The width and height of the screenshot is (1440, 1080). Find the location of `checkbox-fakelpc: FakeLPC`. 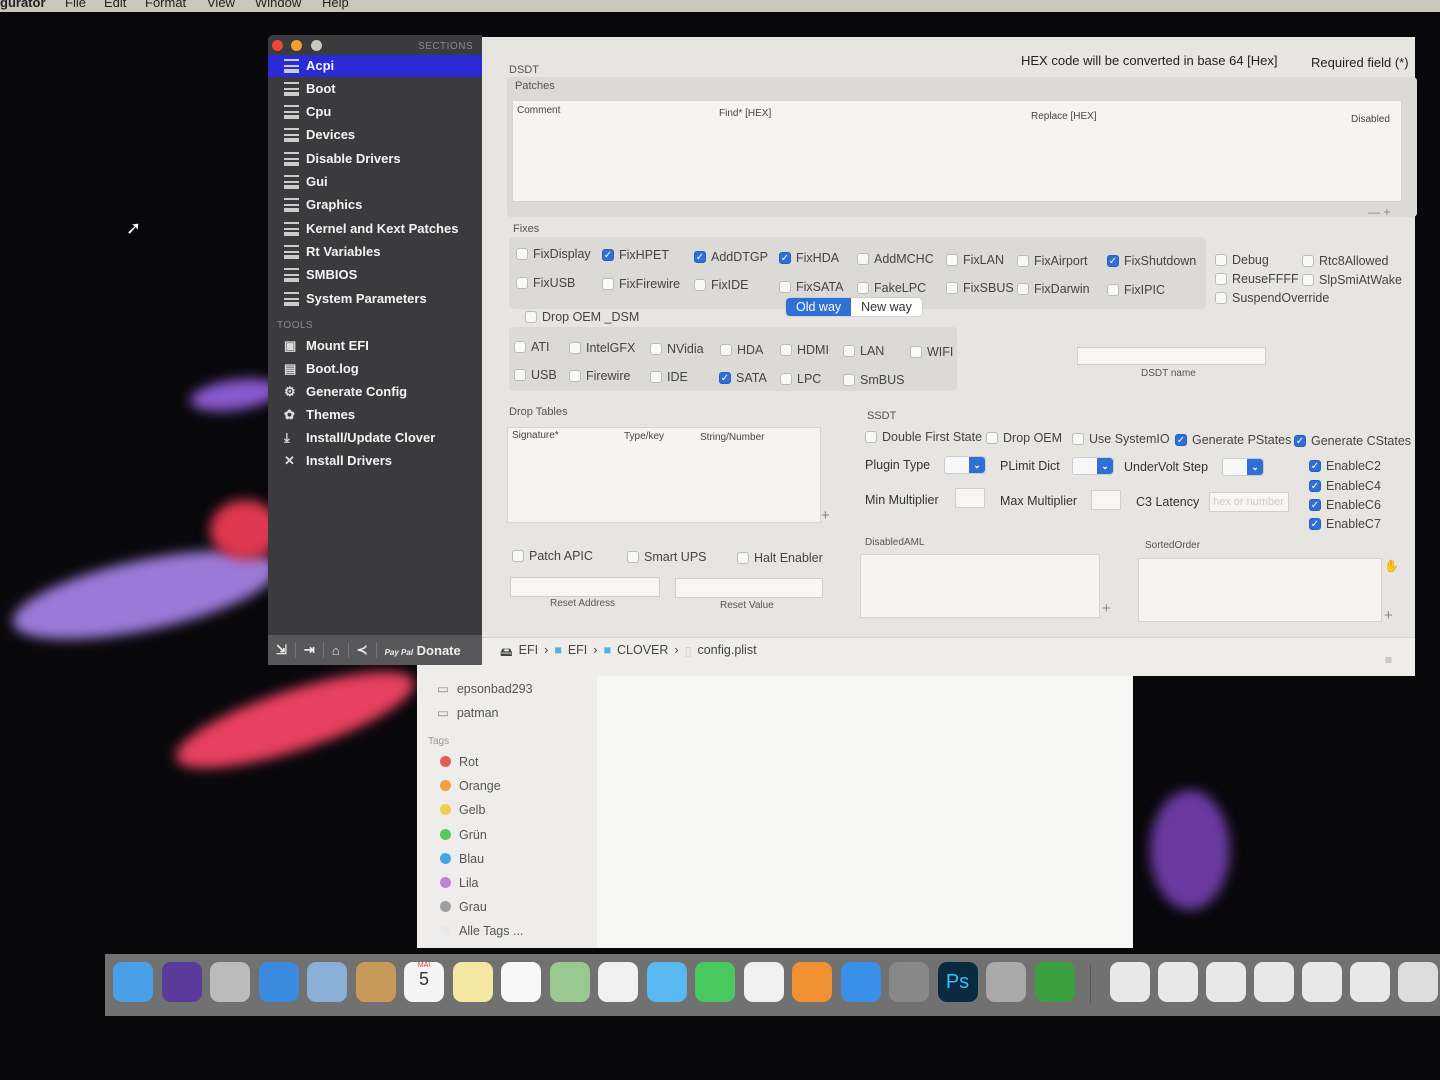

checkbox-fakelpc: FakeLPC is located at coordinates (891, 288).